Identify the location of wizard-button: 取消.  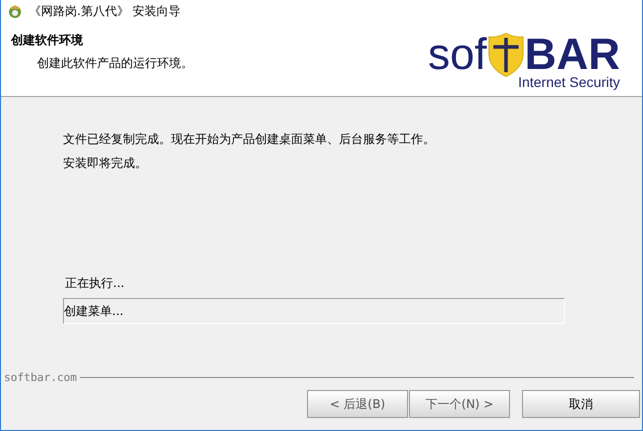
(581, 404).